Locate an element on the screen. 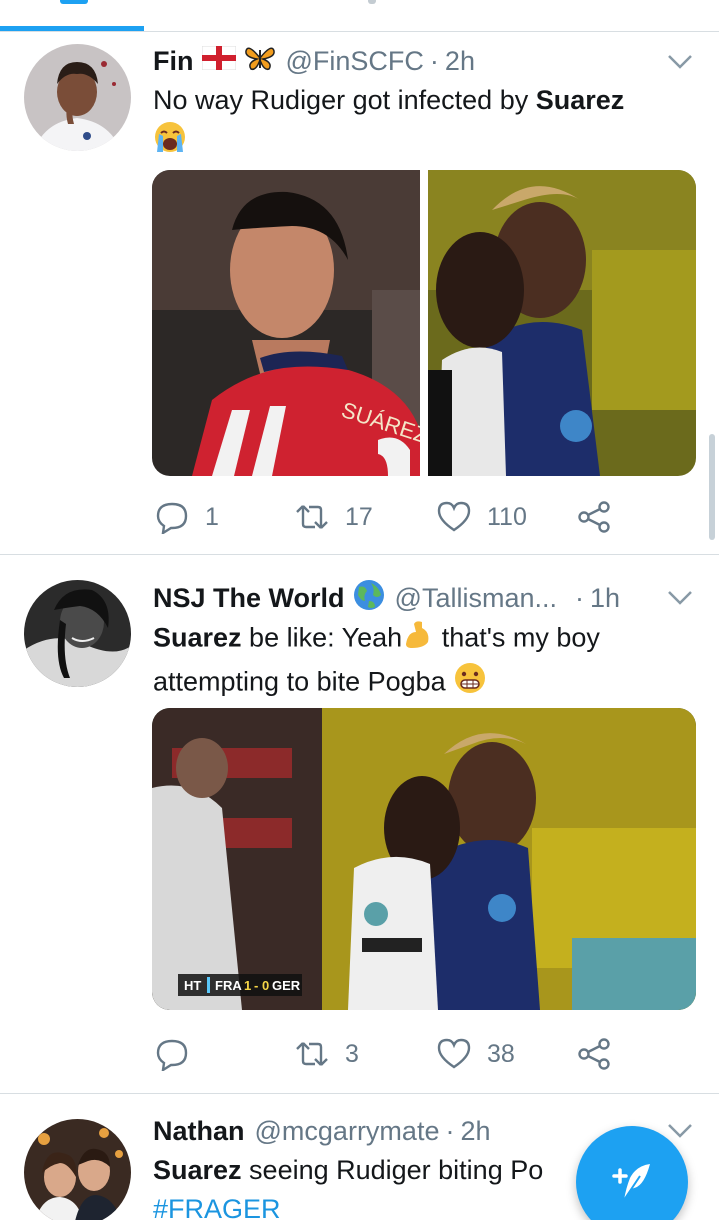  tweet-text: No way Rudiger got infected by Suarez is located at coordinates (421, 123).